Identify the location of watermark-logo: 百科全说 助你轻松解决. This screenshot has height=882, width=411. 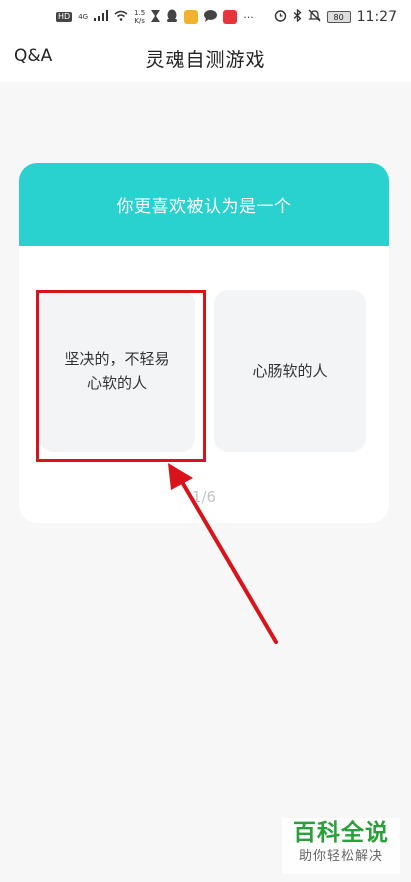
(341, 846).